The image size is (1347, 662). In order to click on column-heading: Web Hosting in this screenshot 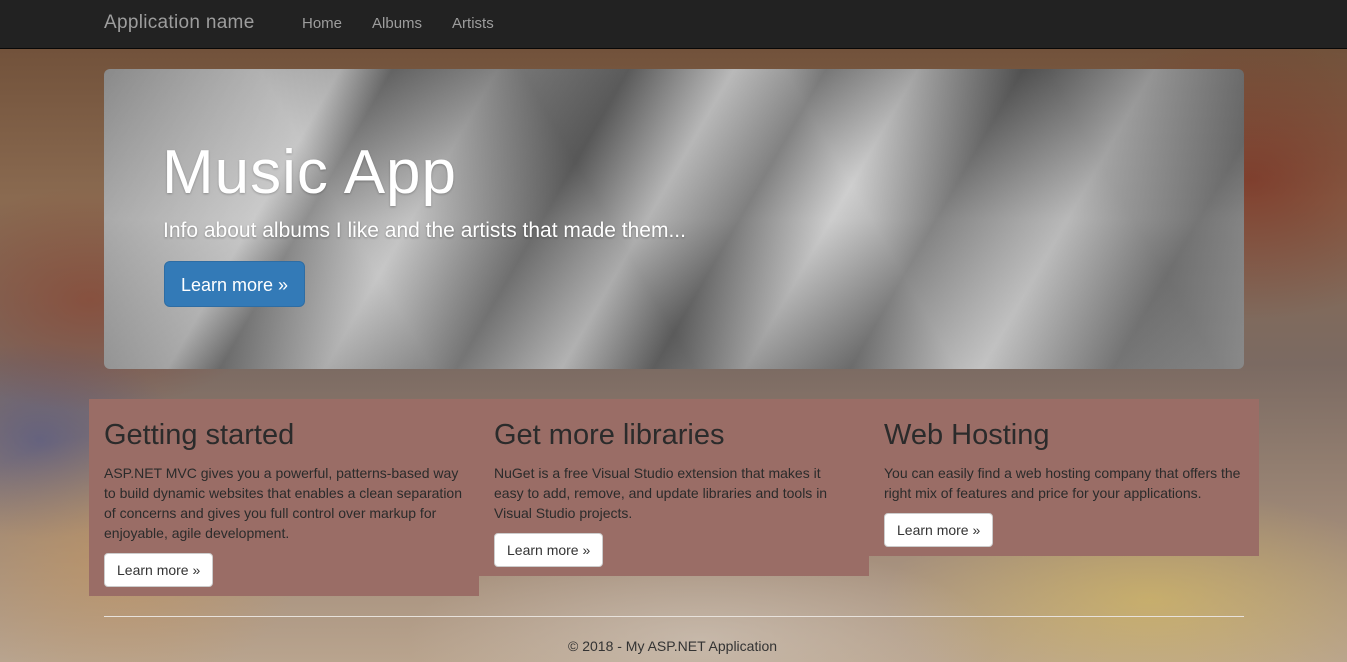, I will do `click(967, 435)`.